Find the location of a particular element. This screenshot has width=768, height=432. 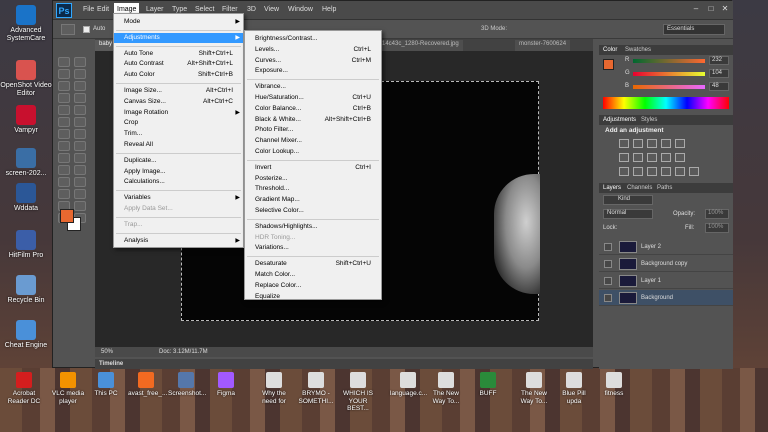

adj-menu-item-curves: Curves... Ctrl+M is located at coordinates (313, 61).